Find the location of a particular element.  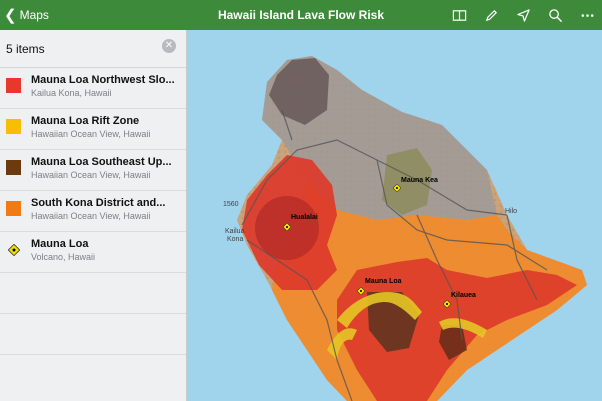

clear-results-button: ✕ is located at coordinates (169, 46).